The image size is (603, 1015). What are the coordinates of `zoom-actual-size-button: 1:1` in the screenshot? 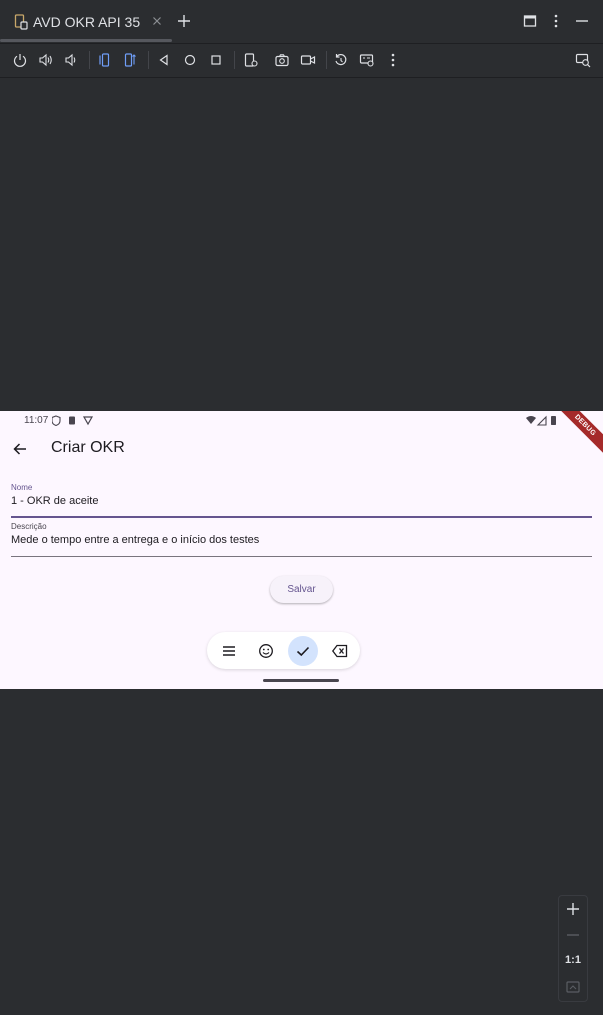 It's located at (573, 960).